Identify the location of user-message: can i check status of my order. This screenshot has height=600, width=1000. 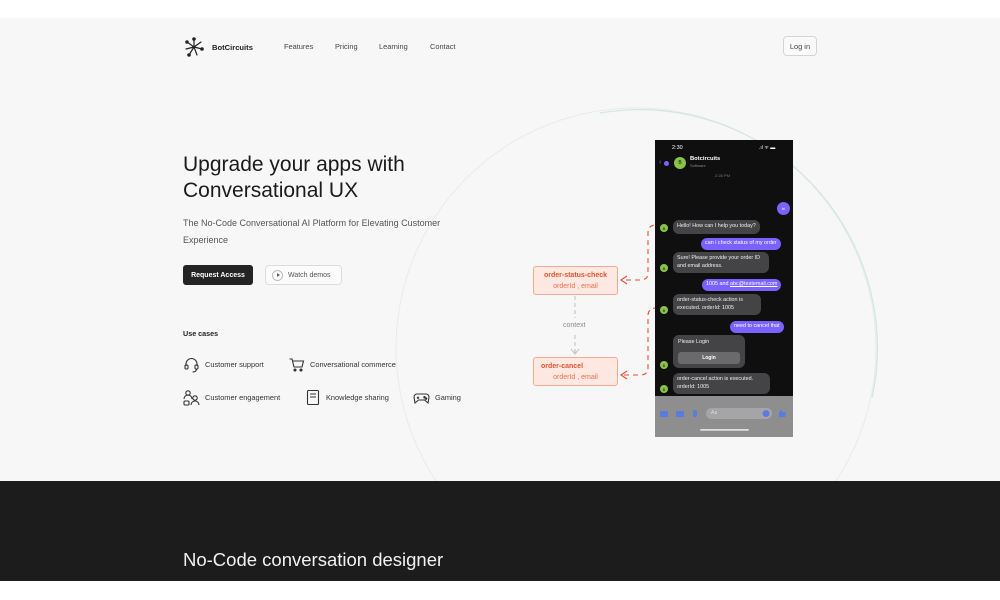
(741, 244).